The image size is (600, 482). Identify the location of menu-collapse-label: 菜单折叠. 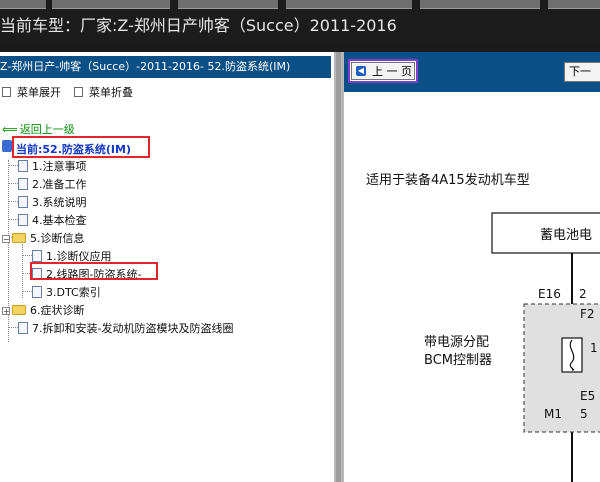
(111, 92).